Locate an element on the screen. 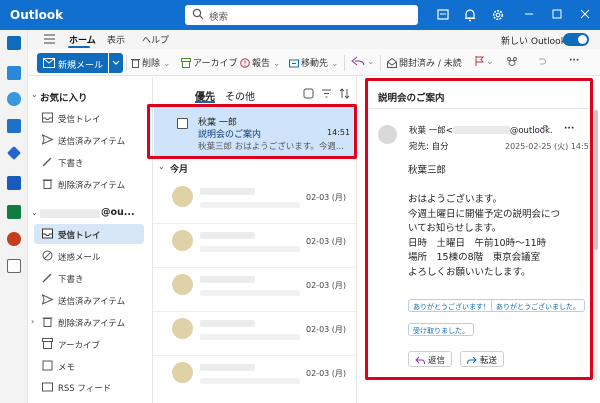  folder-favorites-sent: 送信済みアイテム is located at coordinates (89, 140).